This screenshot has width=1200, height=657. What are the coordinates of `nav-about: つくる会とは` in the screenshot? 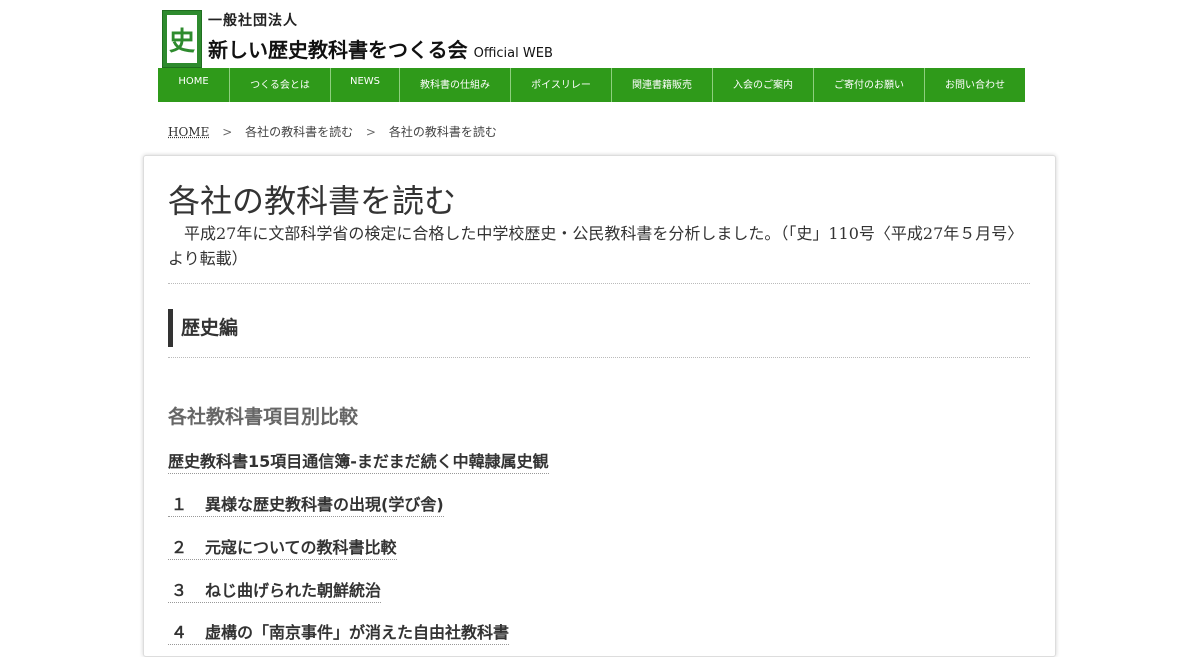 It's located at (280, 85).